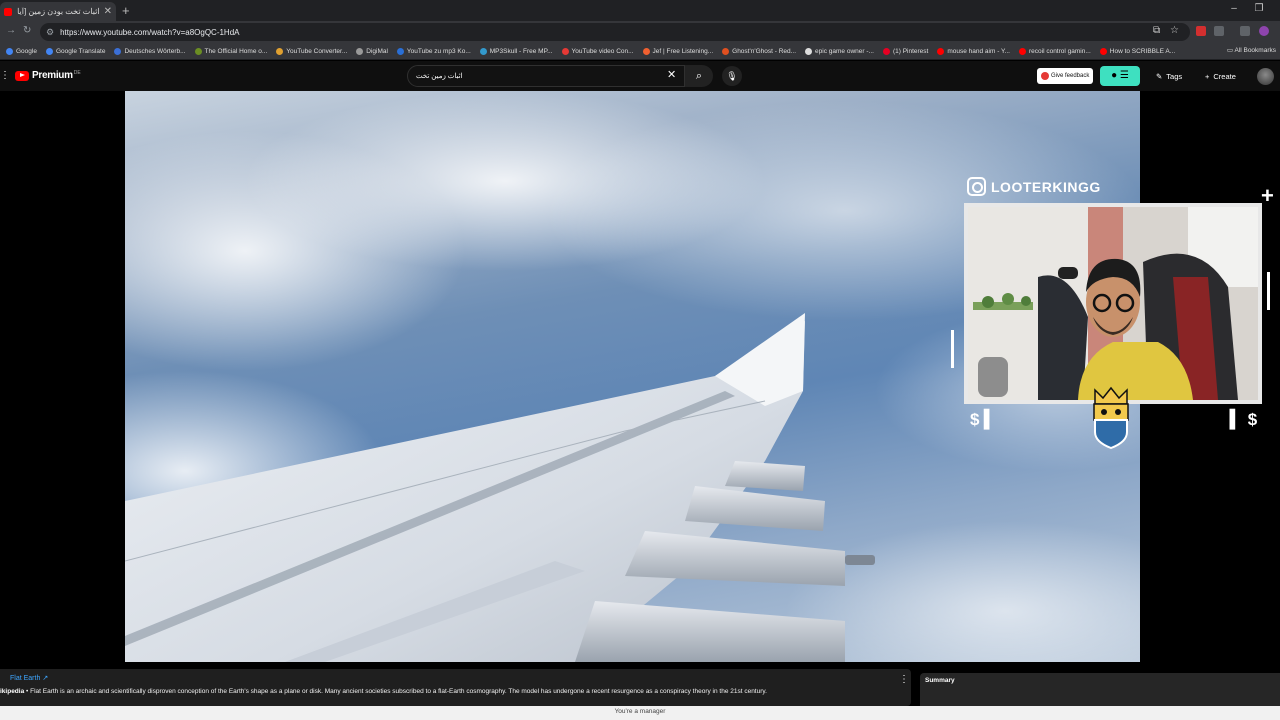  What do you see at coordinates (1156, 30) in the screenshot?
I see `install-icon: ⧉` at bounding box center [1156, 30].